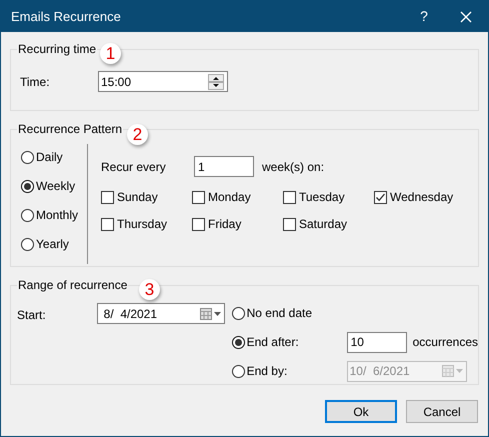 The height and width of the screenshot is (437, 489). What do you see at coordinates (424, 16) in the screenshot?
I see `help-button: ?` at bounding box center [424, 16].